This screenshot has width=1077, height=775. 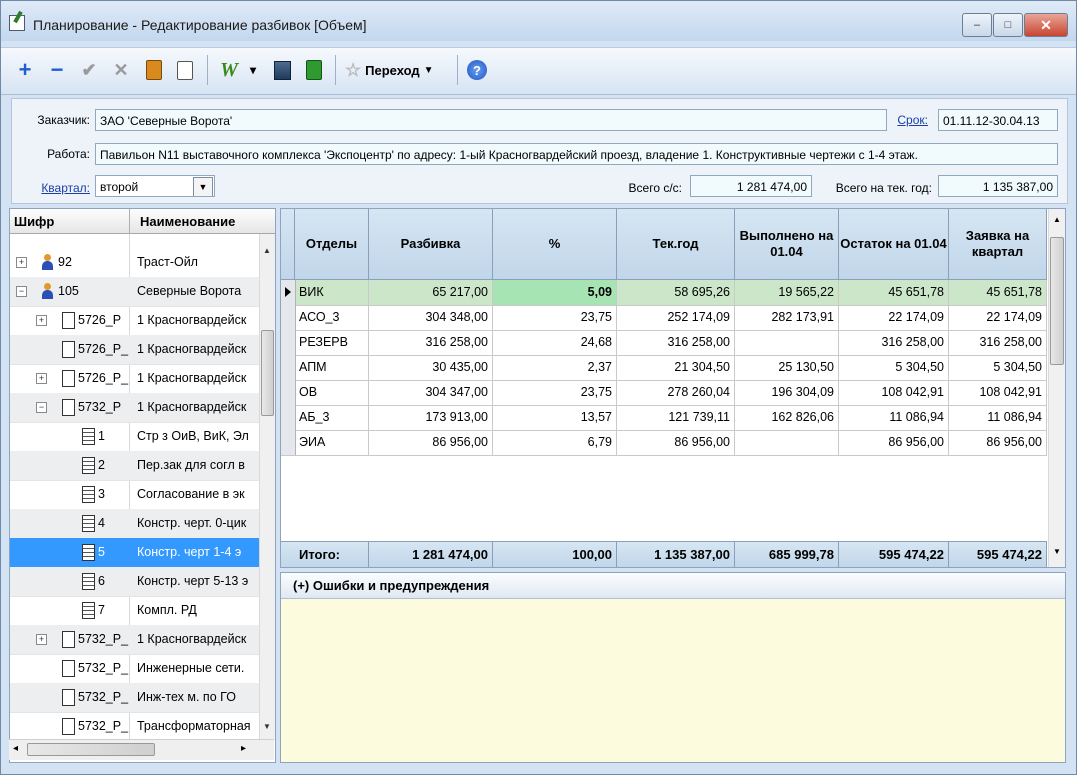 What do you see at coordinates (1056, 388) in the screenshot?
I see `grid-vertical-scrollbar: ▲ ▼` at bounding box center [1056, 388].